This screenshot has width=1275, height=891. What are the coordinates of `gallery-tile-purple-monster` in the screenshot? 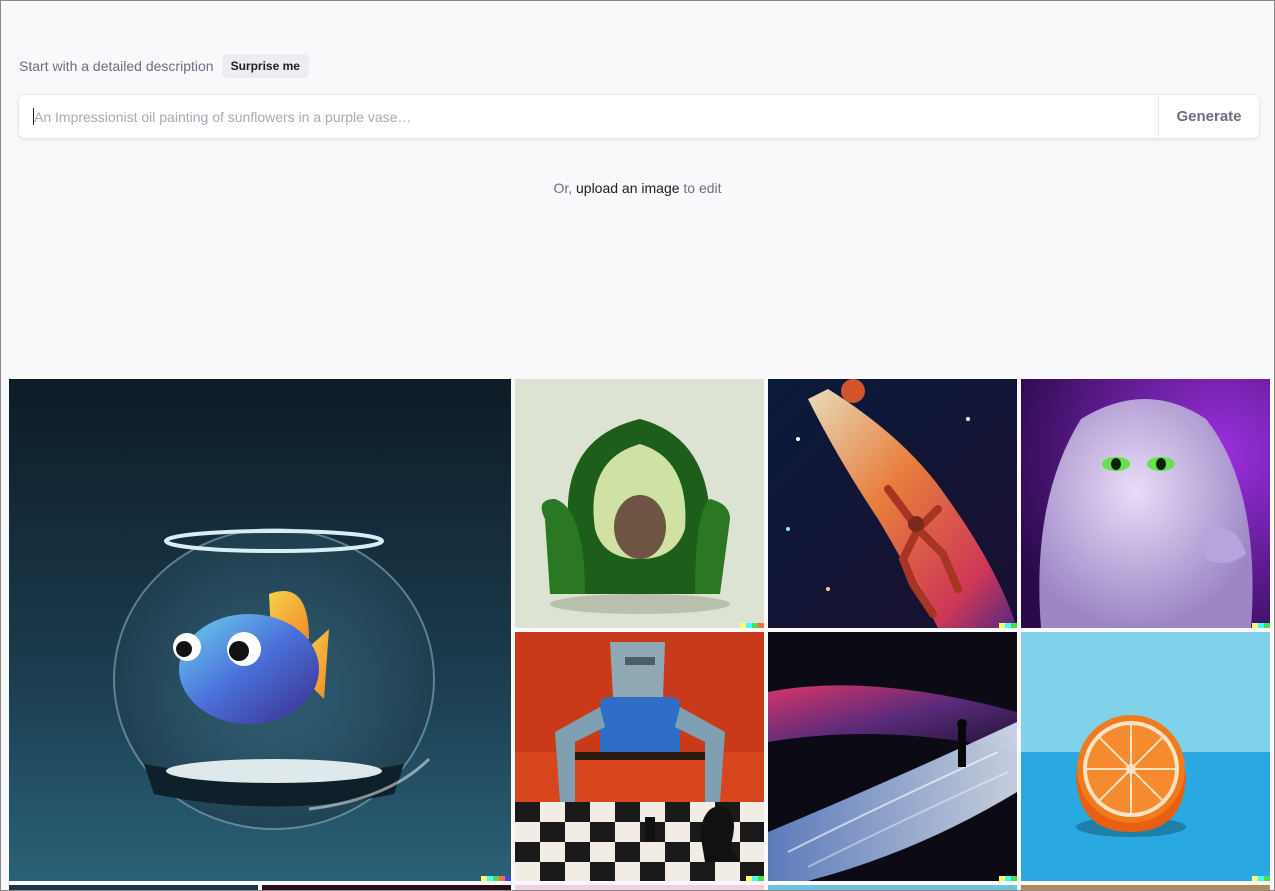 It's located at (1145, 503).